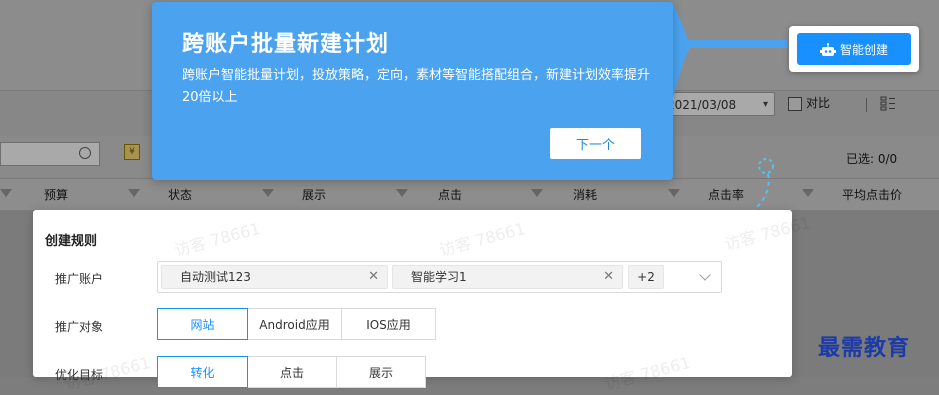 This screenshot has width=939, height=395. Describe the element at coordinates (827, 49) in the screenshot. I see `robot-icon` at that location.